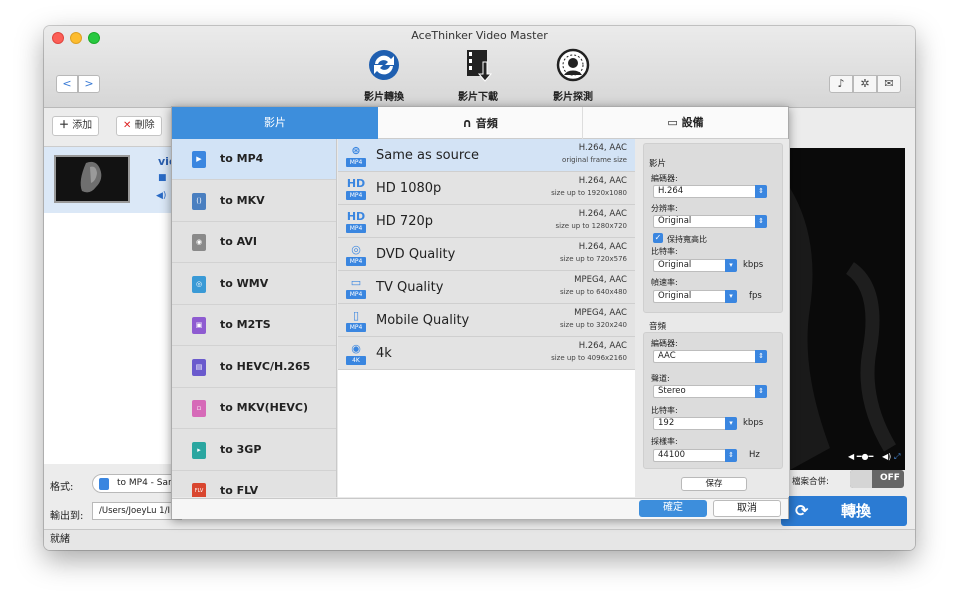  I want to click on format-item: FLV to FLV, so click(254, 484).